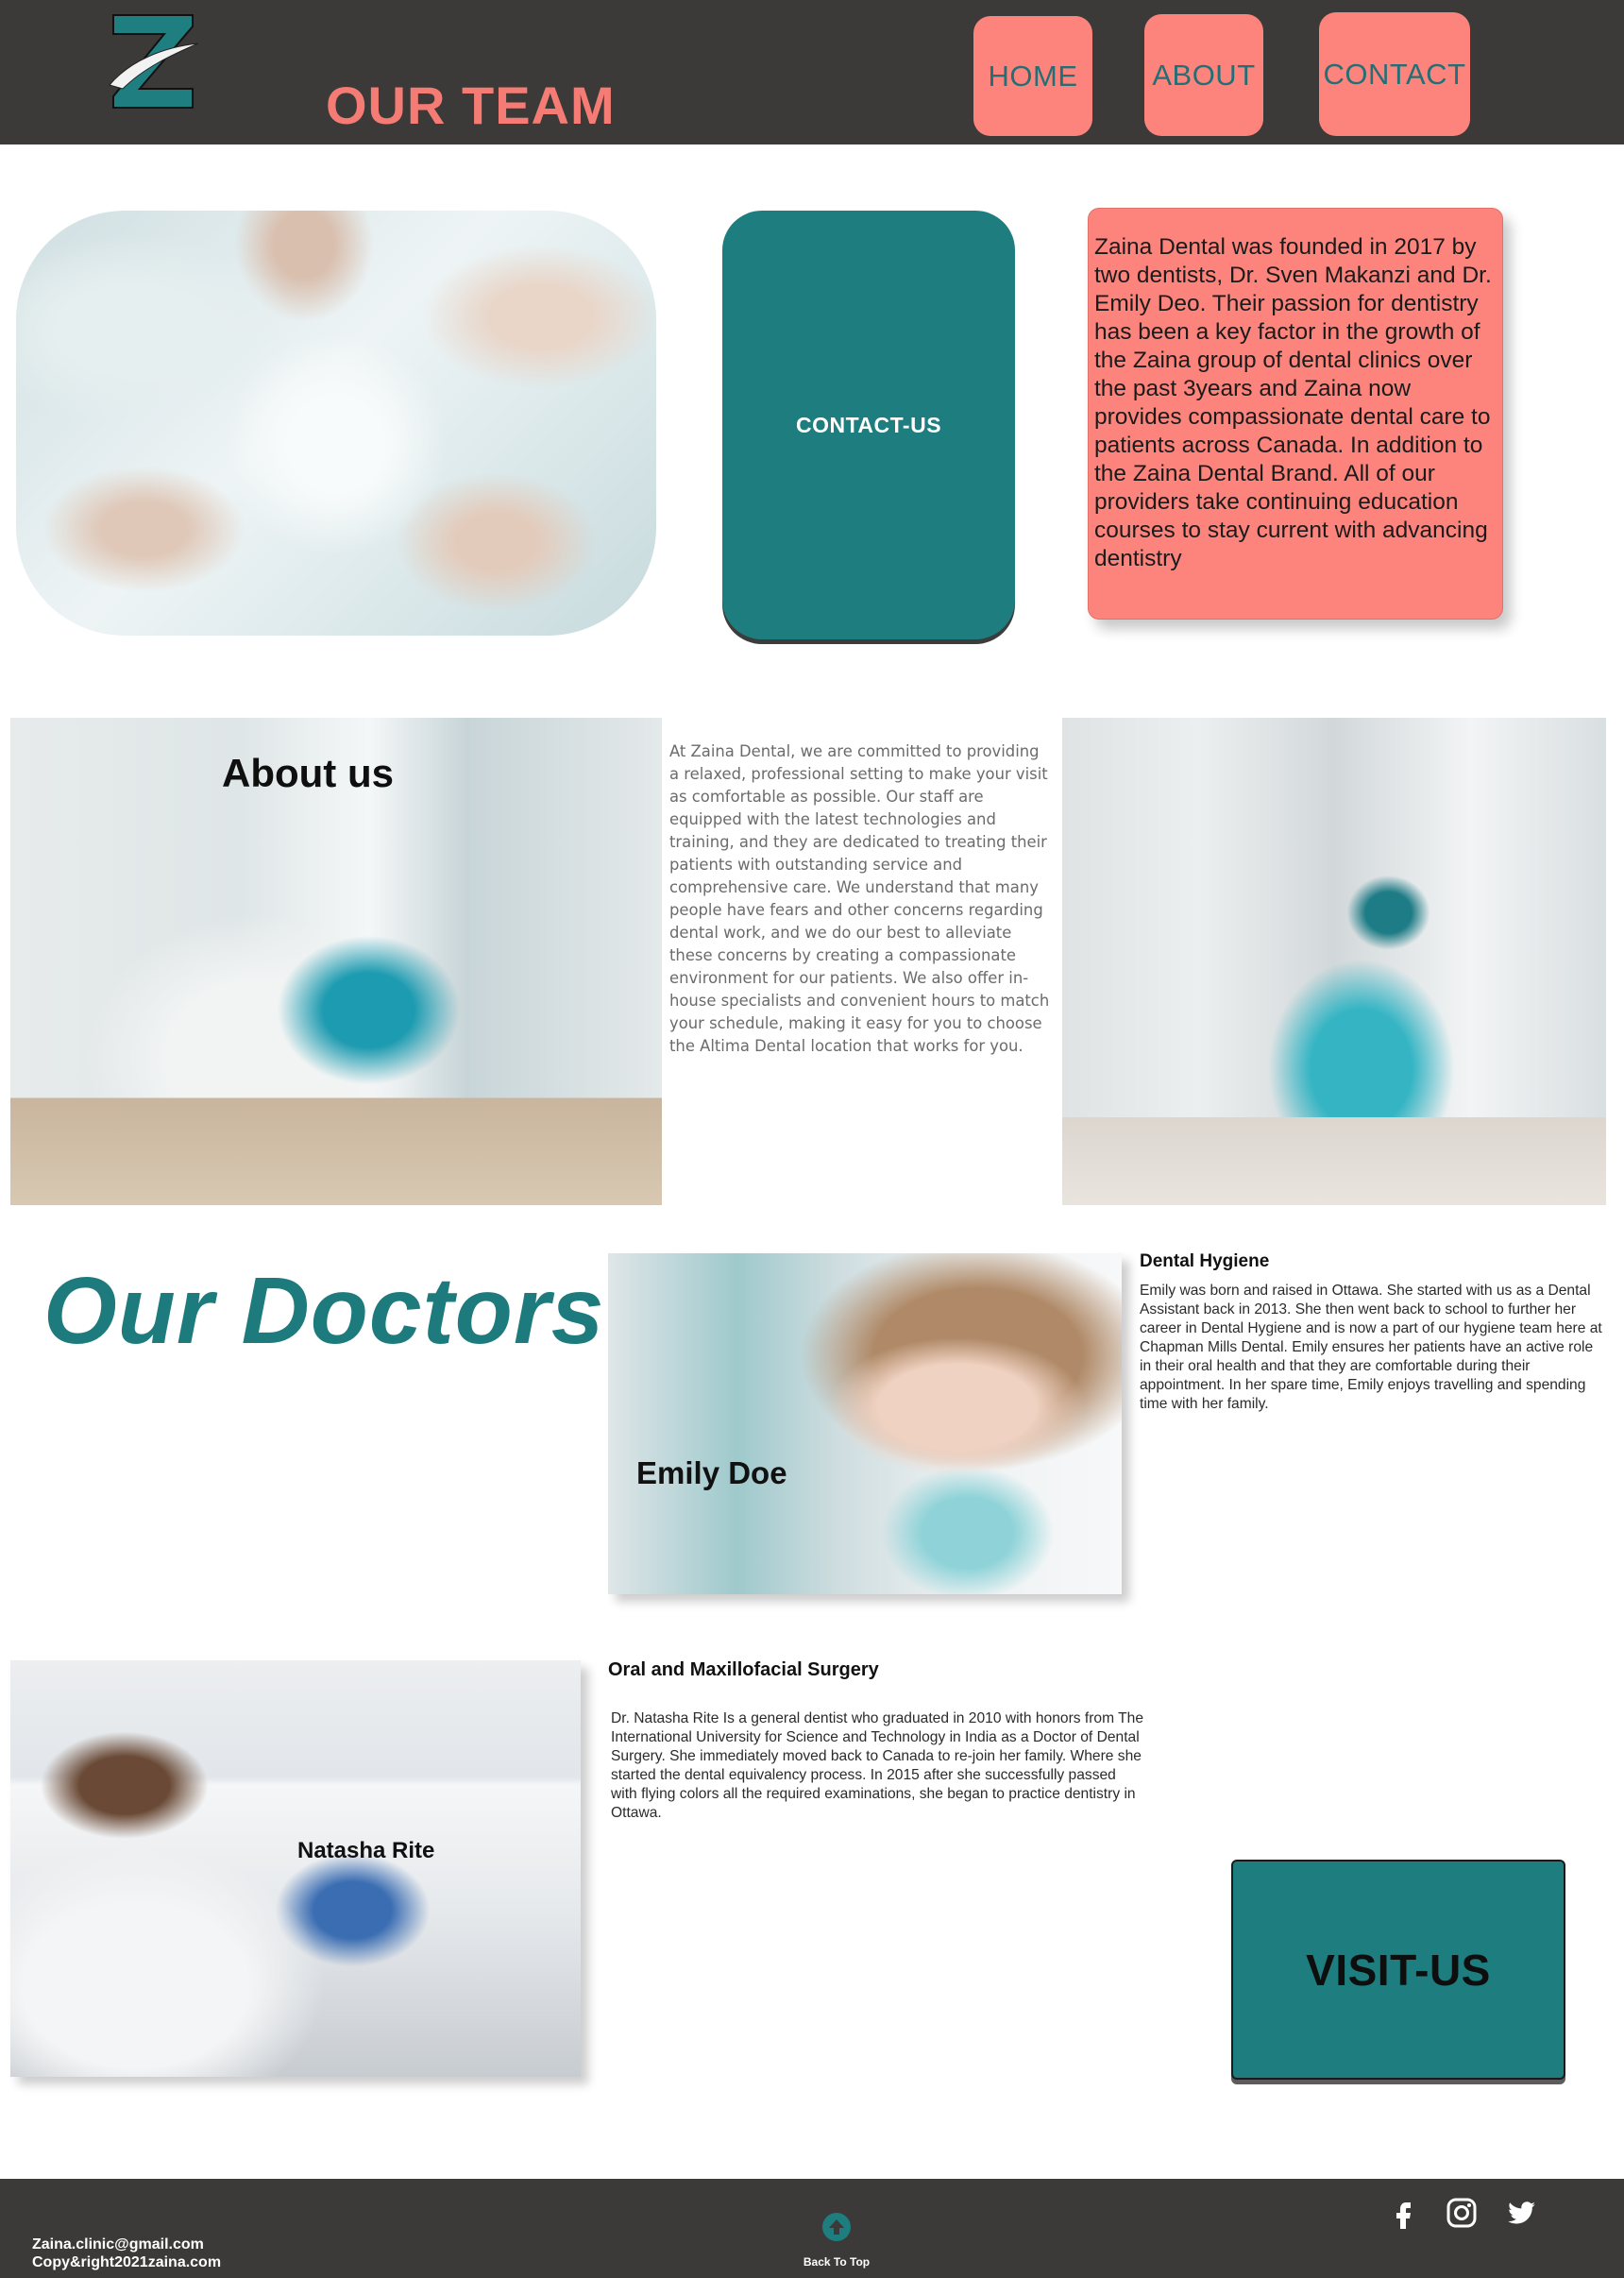 Image resolution: width=1624 pixels, height=2278 pixels. I want to click on our-doctors-heading: Our Doctors, so click(324, 1311).